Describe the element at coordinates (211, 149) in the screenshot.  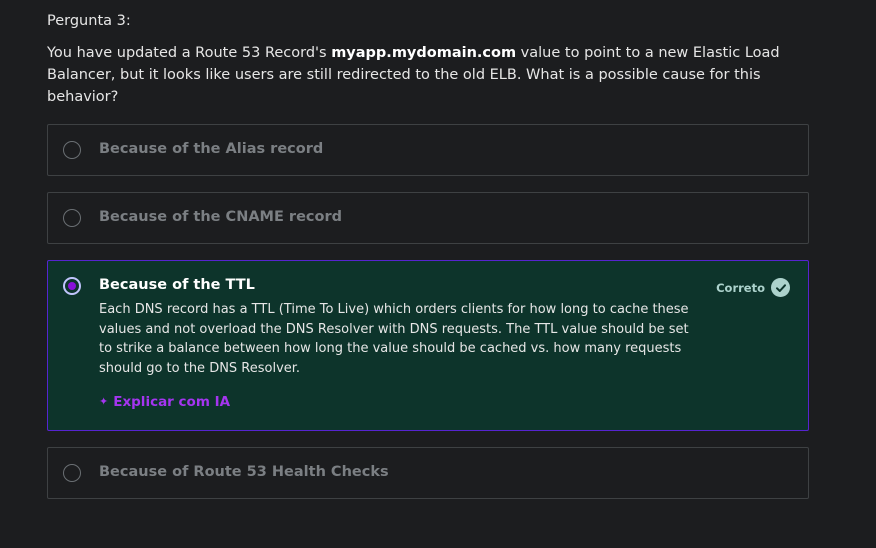
I see `answer-label-1: Because of the Alias record` at that location.